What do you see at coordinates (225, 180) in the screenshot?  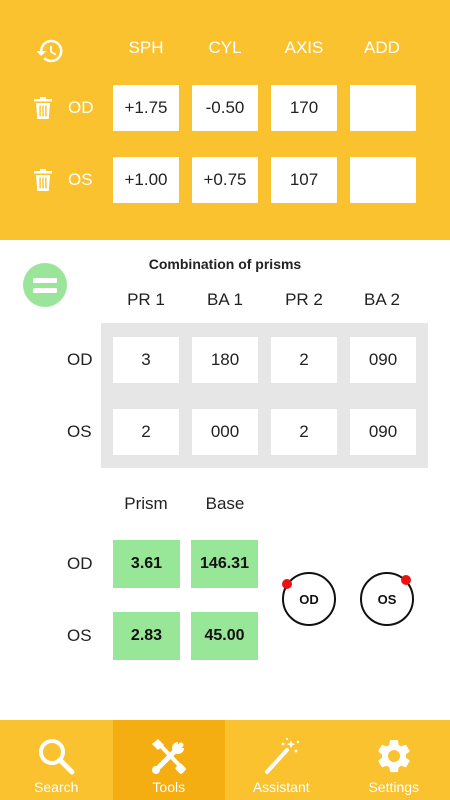 I see `os-cyl-field: +0.75` at bounding box center [225, 180].